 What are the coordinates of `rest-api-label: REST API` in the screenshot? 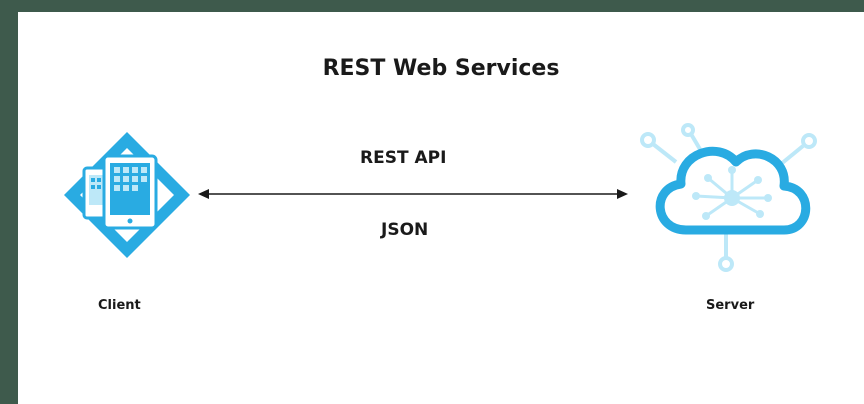 It's located at (403, 158).